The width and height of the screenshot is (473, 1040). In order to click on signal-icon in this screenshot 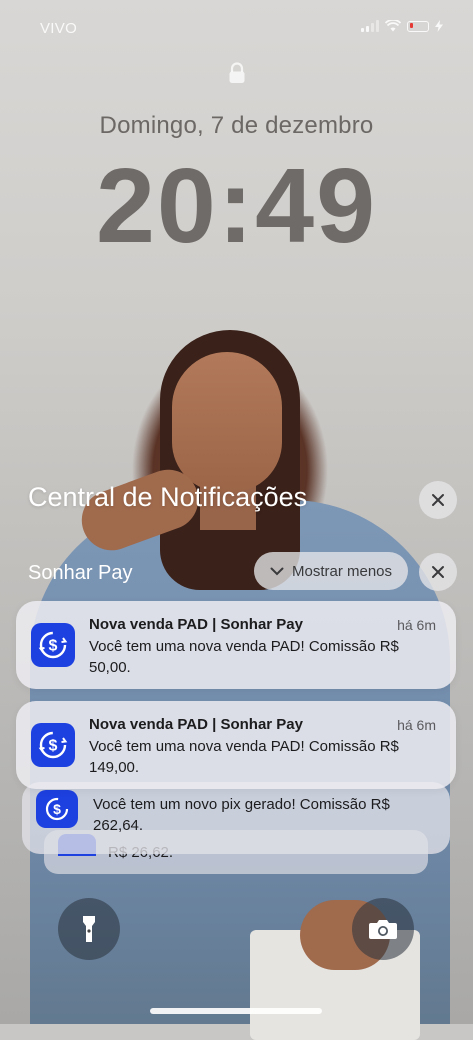, I will do `click(370, 26)`.